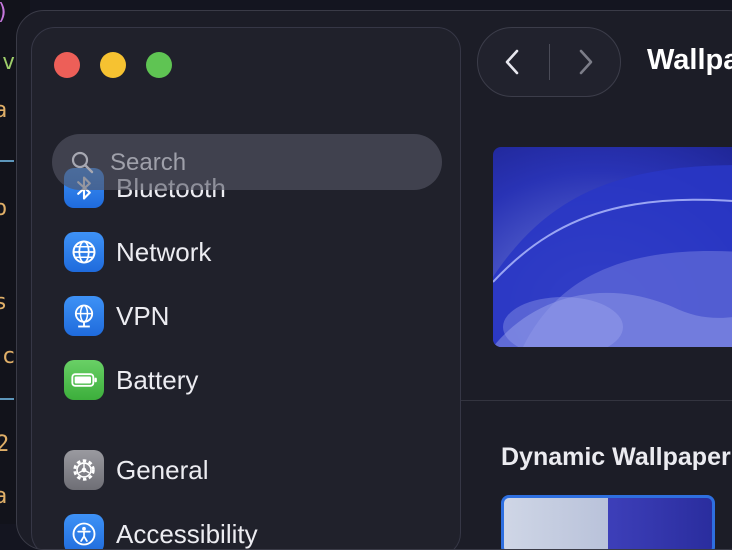  What do you see at coordinates (143, 316) in the screenshot?
I see `sidebar-item-label: VPN` at bounding box center [143, 316].